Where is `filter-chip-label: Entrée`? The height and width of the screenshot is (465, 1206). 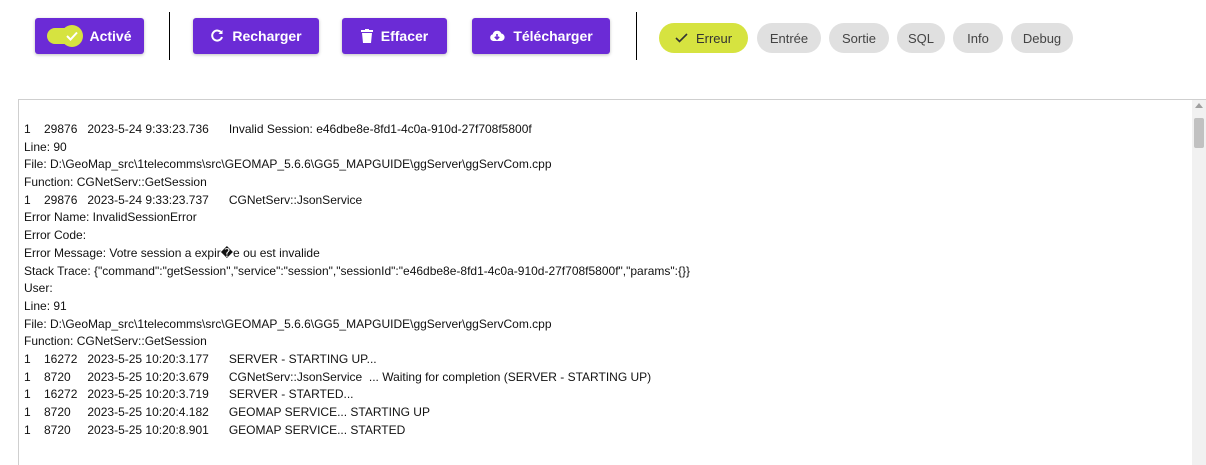 filter-chip-label: Entrée is located at coordinates (789, 38).